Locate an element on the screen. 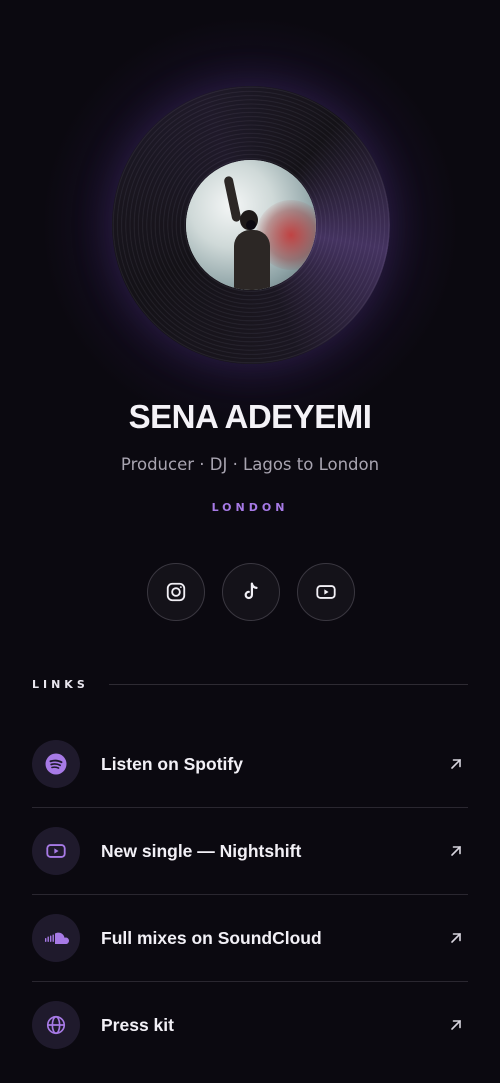 The image size is (500, 1083). profile-name: SENA ADEYEMI is located at coordinates (250, 416).